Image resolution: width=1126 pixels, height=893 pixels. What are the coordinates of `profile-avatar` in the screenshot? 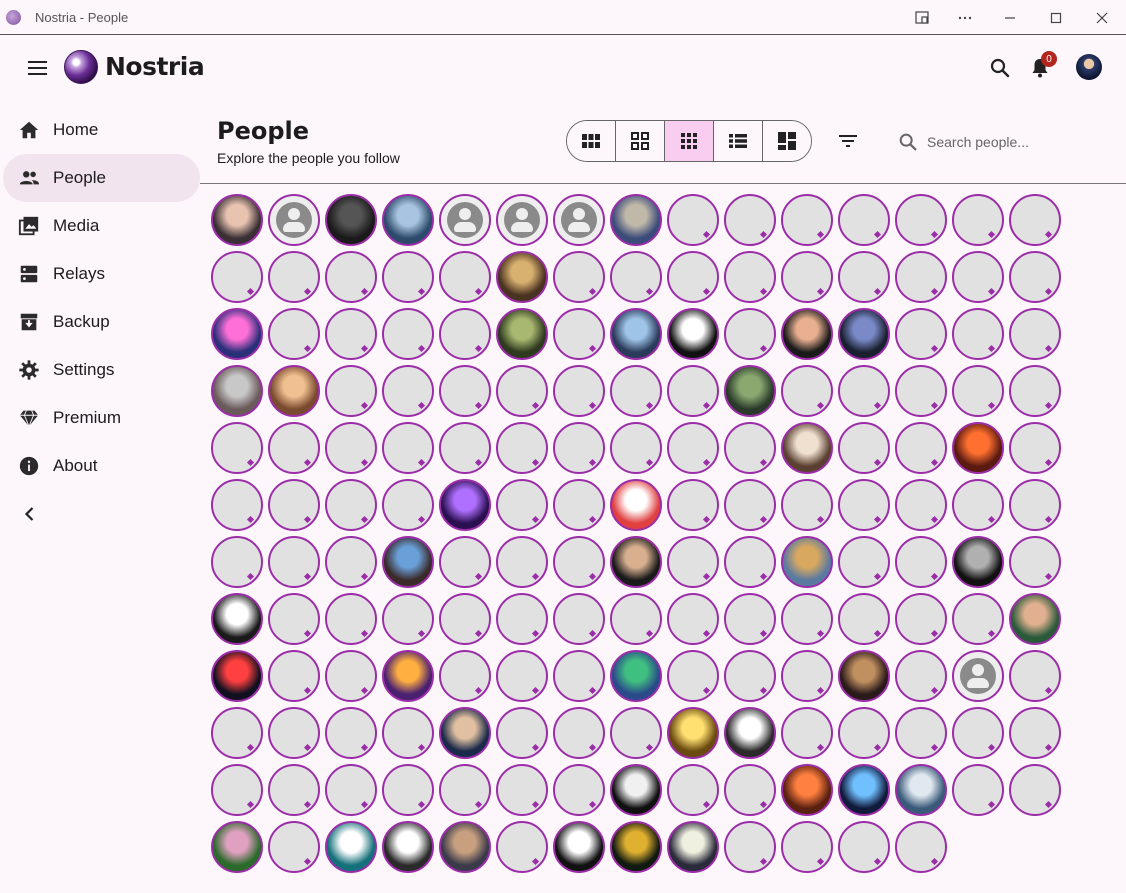 It's located at (1089, 67).